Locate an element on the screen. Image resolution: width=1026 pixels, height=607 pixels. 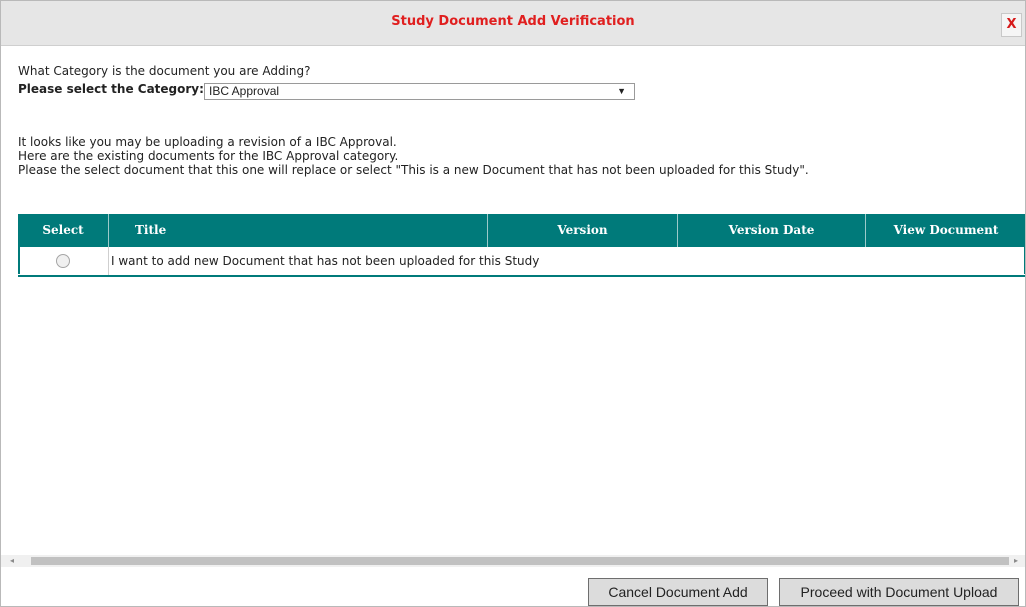
proceed-upload-button: Proceed with Document Upload is located at coordinates (899, 592).